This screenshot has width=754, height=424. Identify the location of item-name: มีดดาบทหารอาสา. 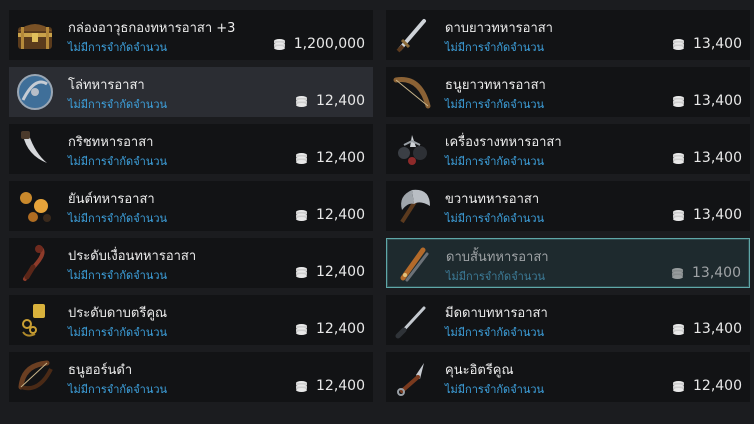
(496, 313).